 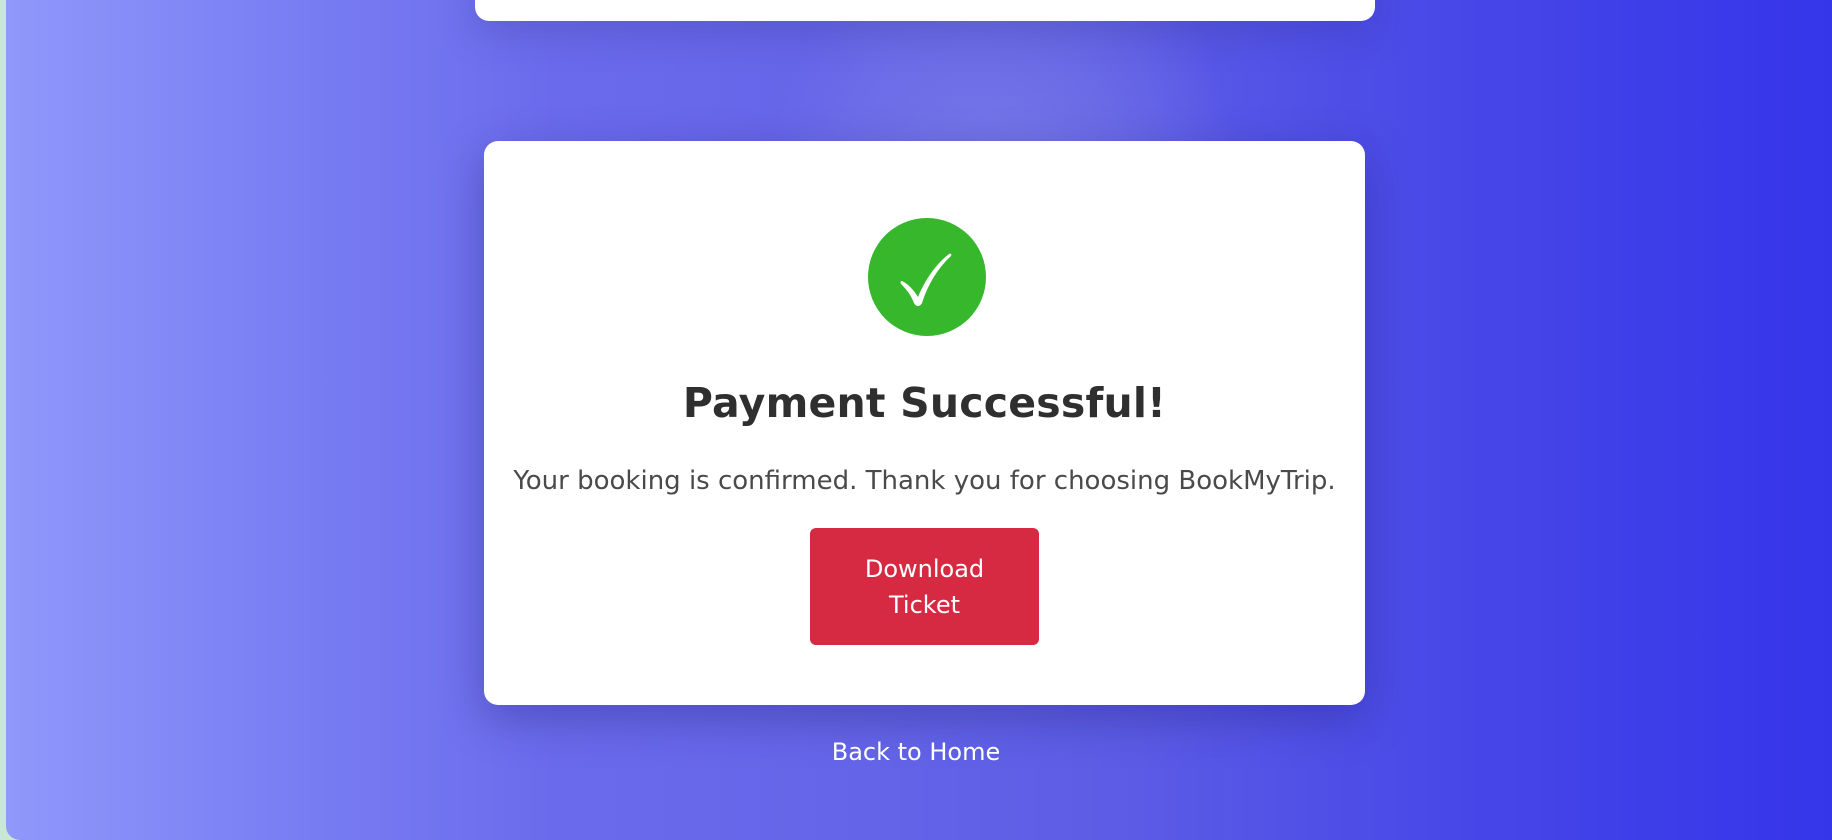 I want to click on success-badge, so click(x=927, y=277).